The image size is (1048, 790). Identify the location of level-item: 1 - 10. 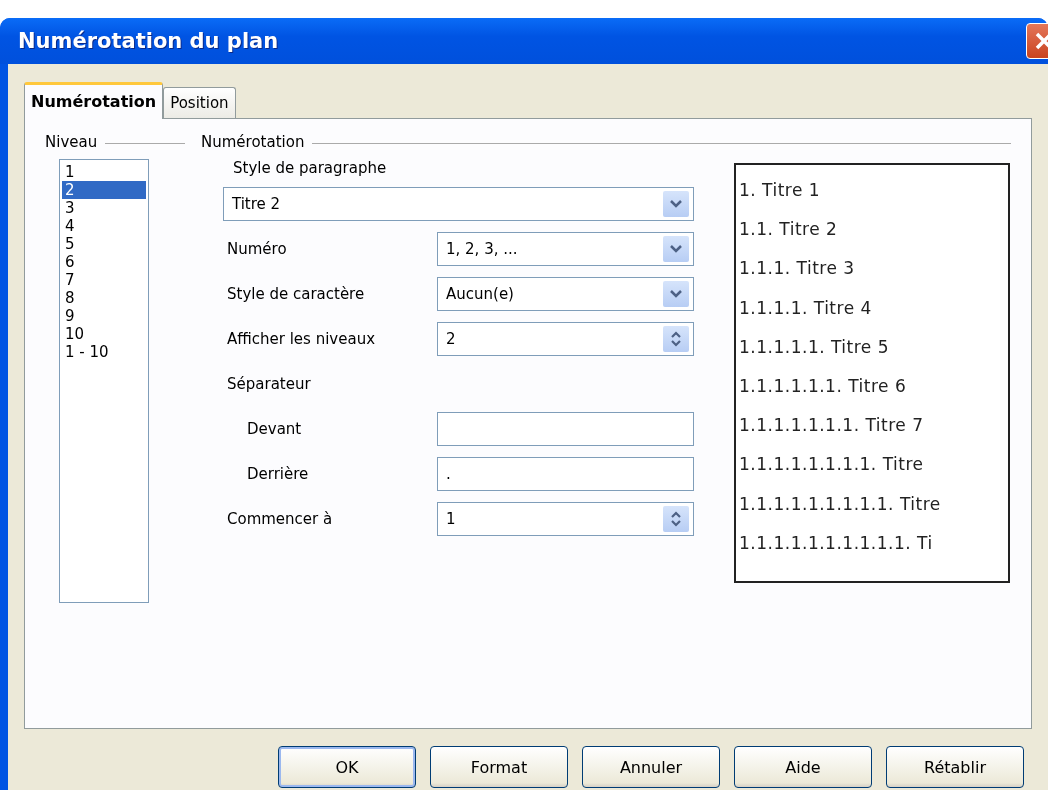
(104, 352).